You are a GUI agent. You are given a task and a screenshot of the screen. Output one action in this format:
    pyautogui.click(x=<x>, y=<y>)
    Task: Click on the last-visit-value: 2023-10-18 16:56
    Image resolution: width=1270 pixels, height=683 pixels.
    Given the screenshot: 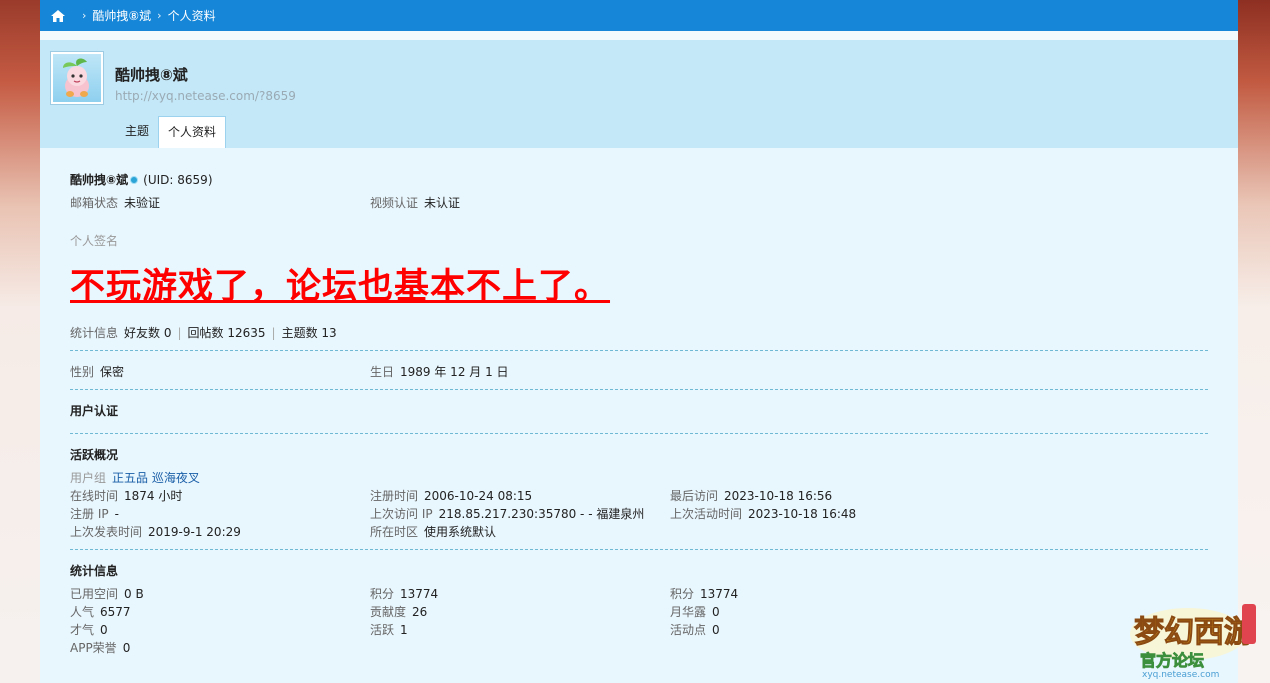 What is the action you would take?
    pyautogui.click(x=778, y=496)
    